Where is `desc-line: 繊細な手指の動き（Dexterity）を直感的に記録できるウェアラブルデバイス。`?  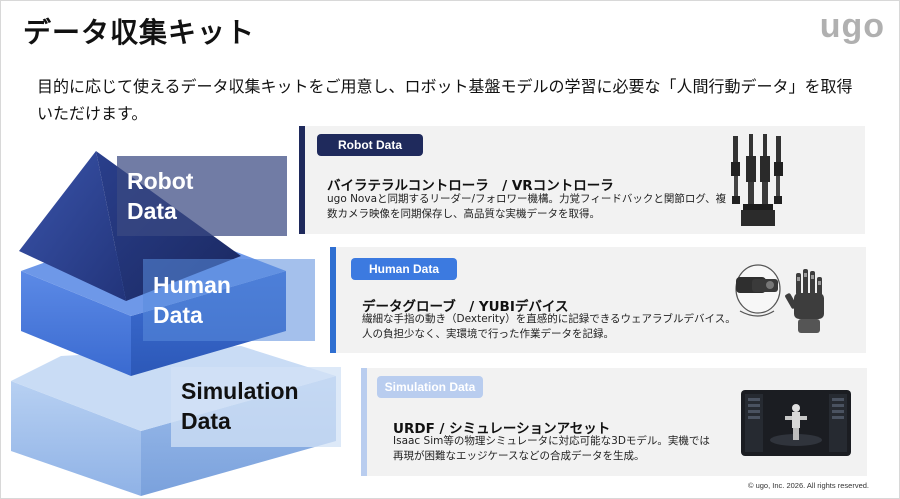 desc-line: 繊細な手指の動き（Dexterity）を直感的に記録できるウェアラブルデバイス。 is located at coordinates (549, 319).